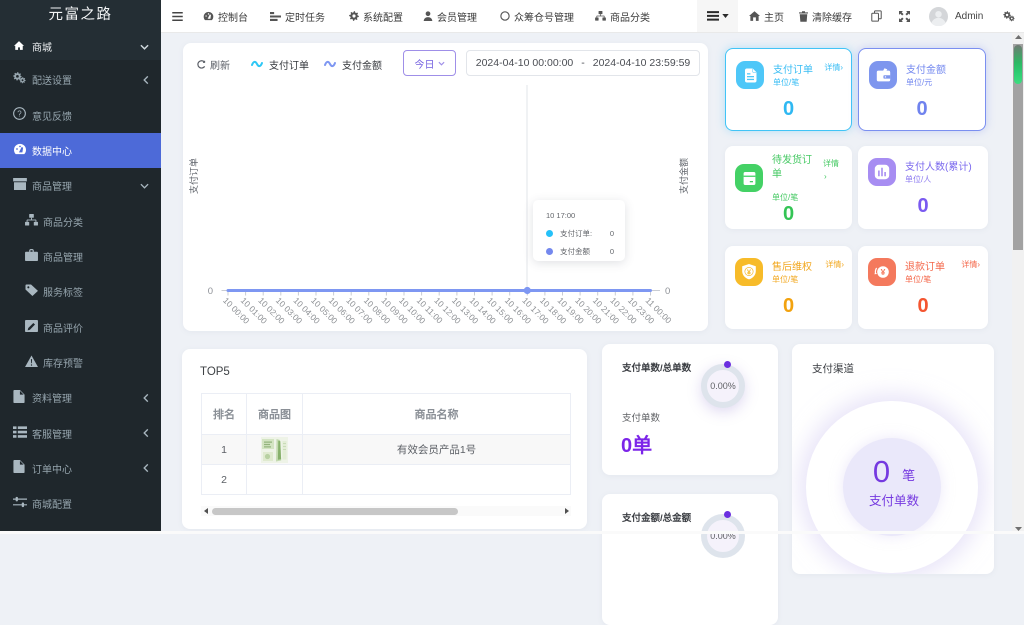 The width and height of the screenshot is (1024, 625). What do you see at coordinates (683, 176) in the screenshot?
I see `svg-text: 支付金额` at bounding box center [683, 176].